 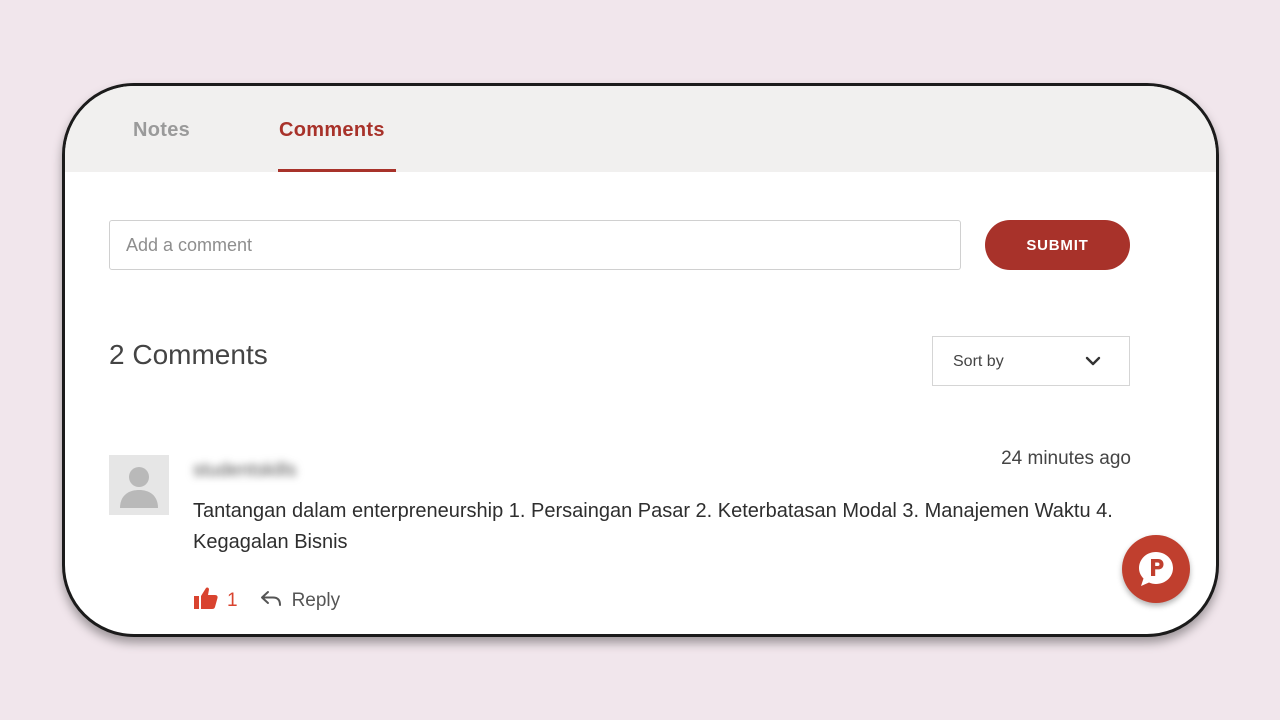 I want to click on comment-actions: 1 Reply, so click(x=266, y=600).